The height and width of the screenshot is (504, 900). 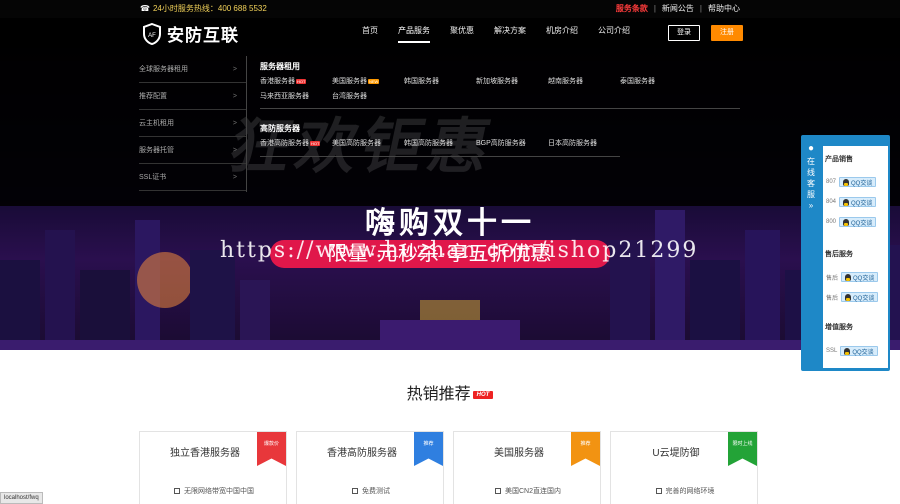 I want to click on link-hk-server: 香港服务器 HOT, so click(x=296, y=81).